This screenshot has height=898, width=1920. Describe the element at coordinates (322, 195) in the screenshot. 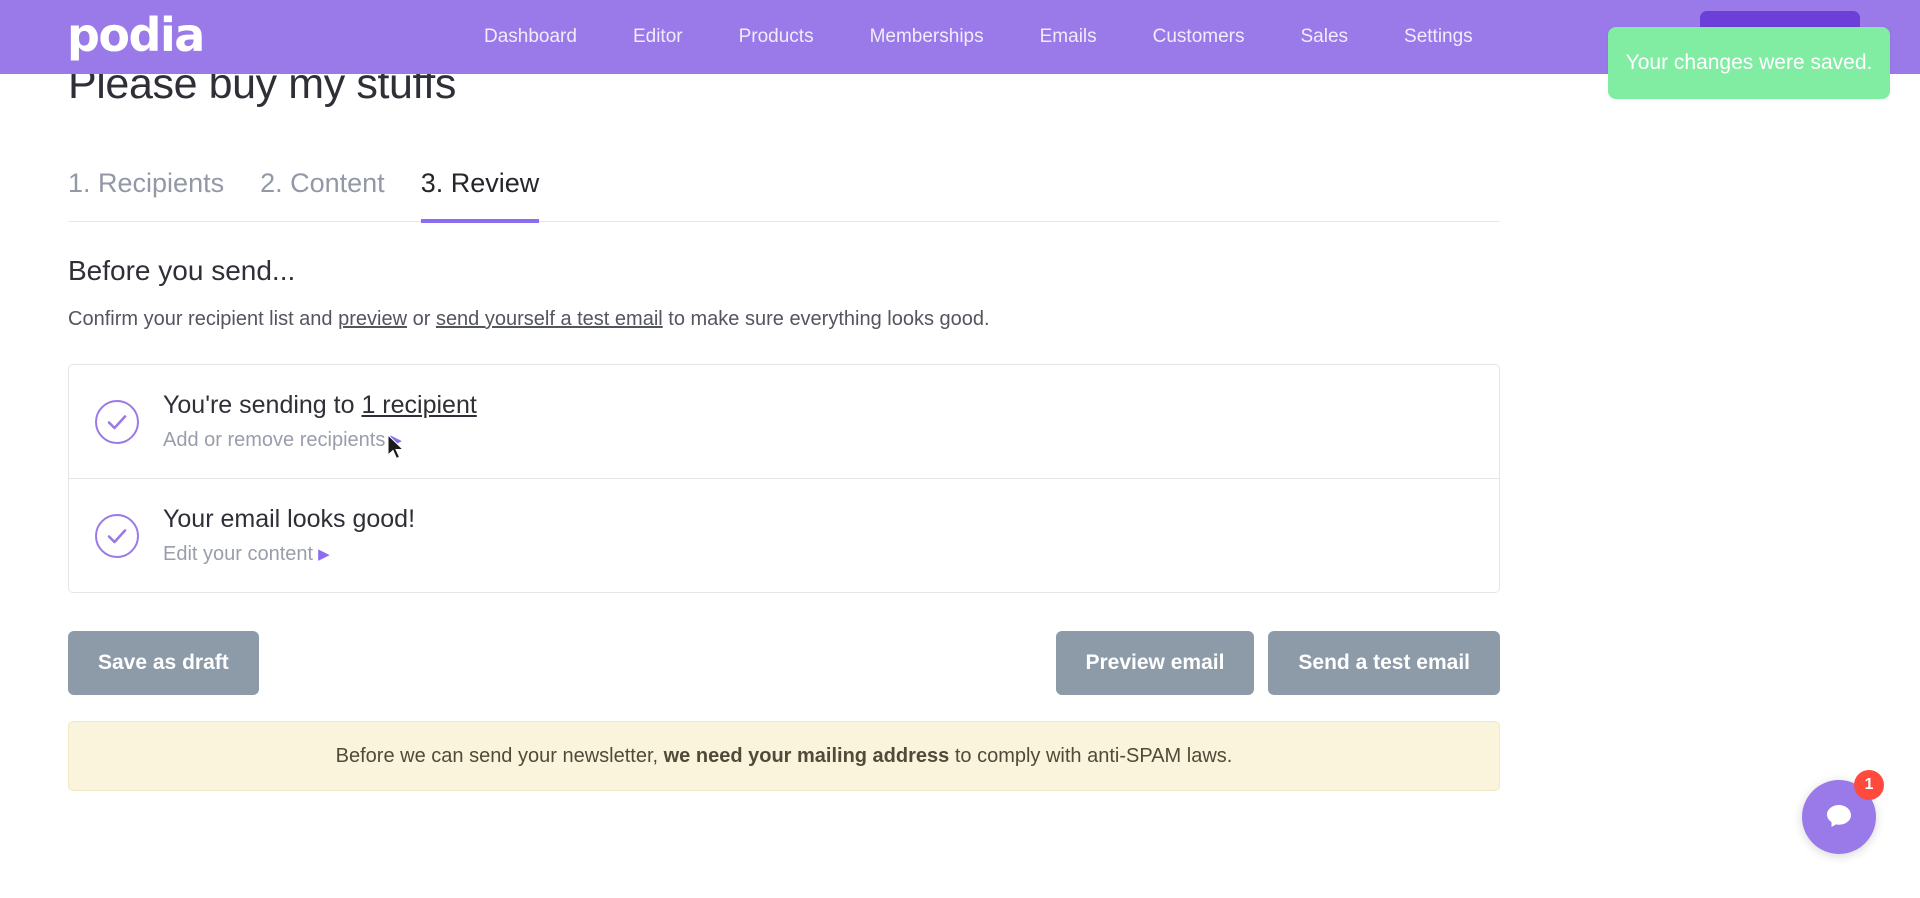

I see `tab-content: 2. Content` at that location.